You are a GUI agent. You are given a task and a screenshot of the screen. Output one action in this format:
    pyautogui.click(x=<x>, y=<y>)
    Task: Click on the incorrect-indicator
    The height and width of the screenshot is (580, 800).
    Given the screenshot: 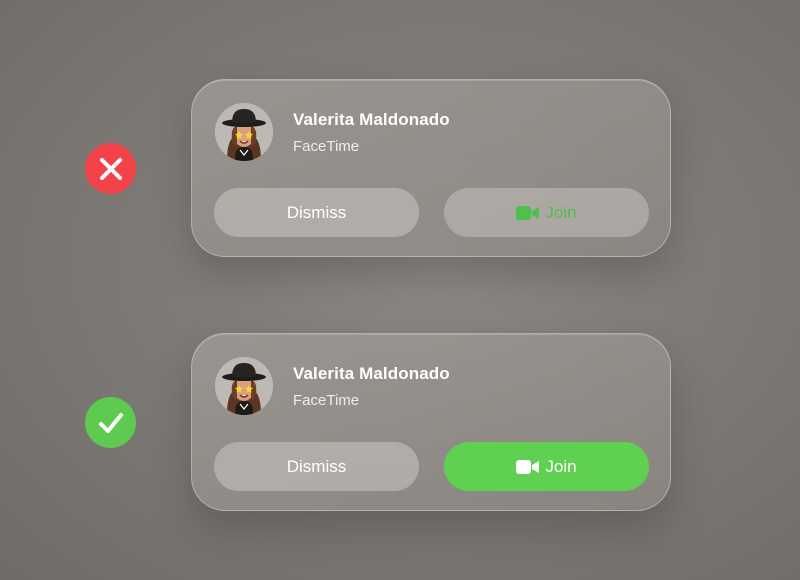 What is the action you would take?
    pyautogui.click(x=110, y=168)
    